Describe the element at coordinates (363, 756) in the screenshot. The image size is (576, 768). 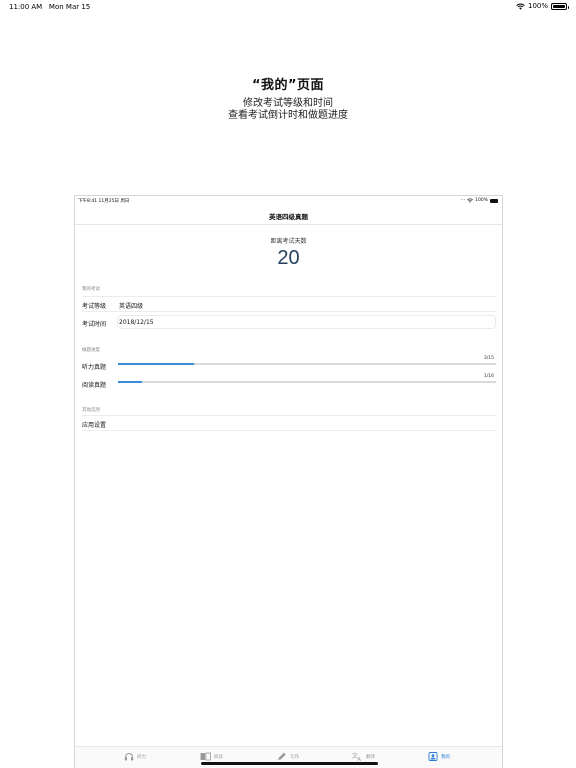
I see `tab-translation: 文 A 翻译` at that location.